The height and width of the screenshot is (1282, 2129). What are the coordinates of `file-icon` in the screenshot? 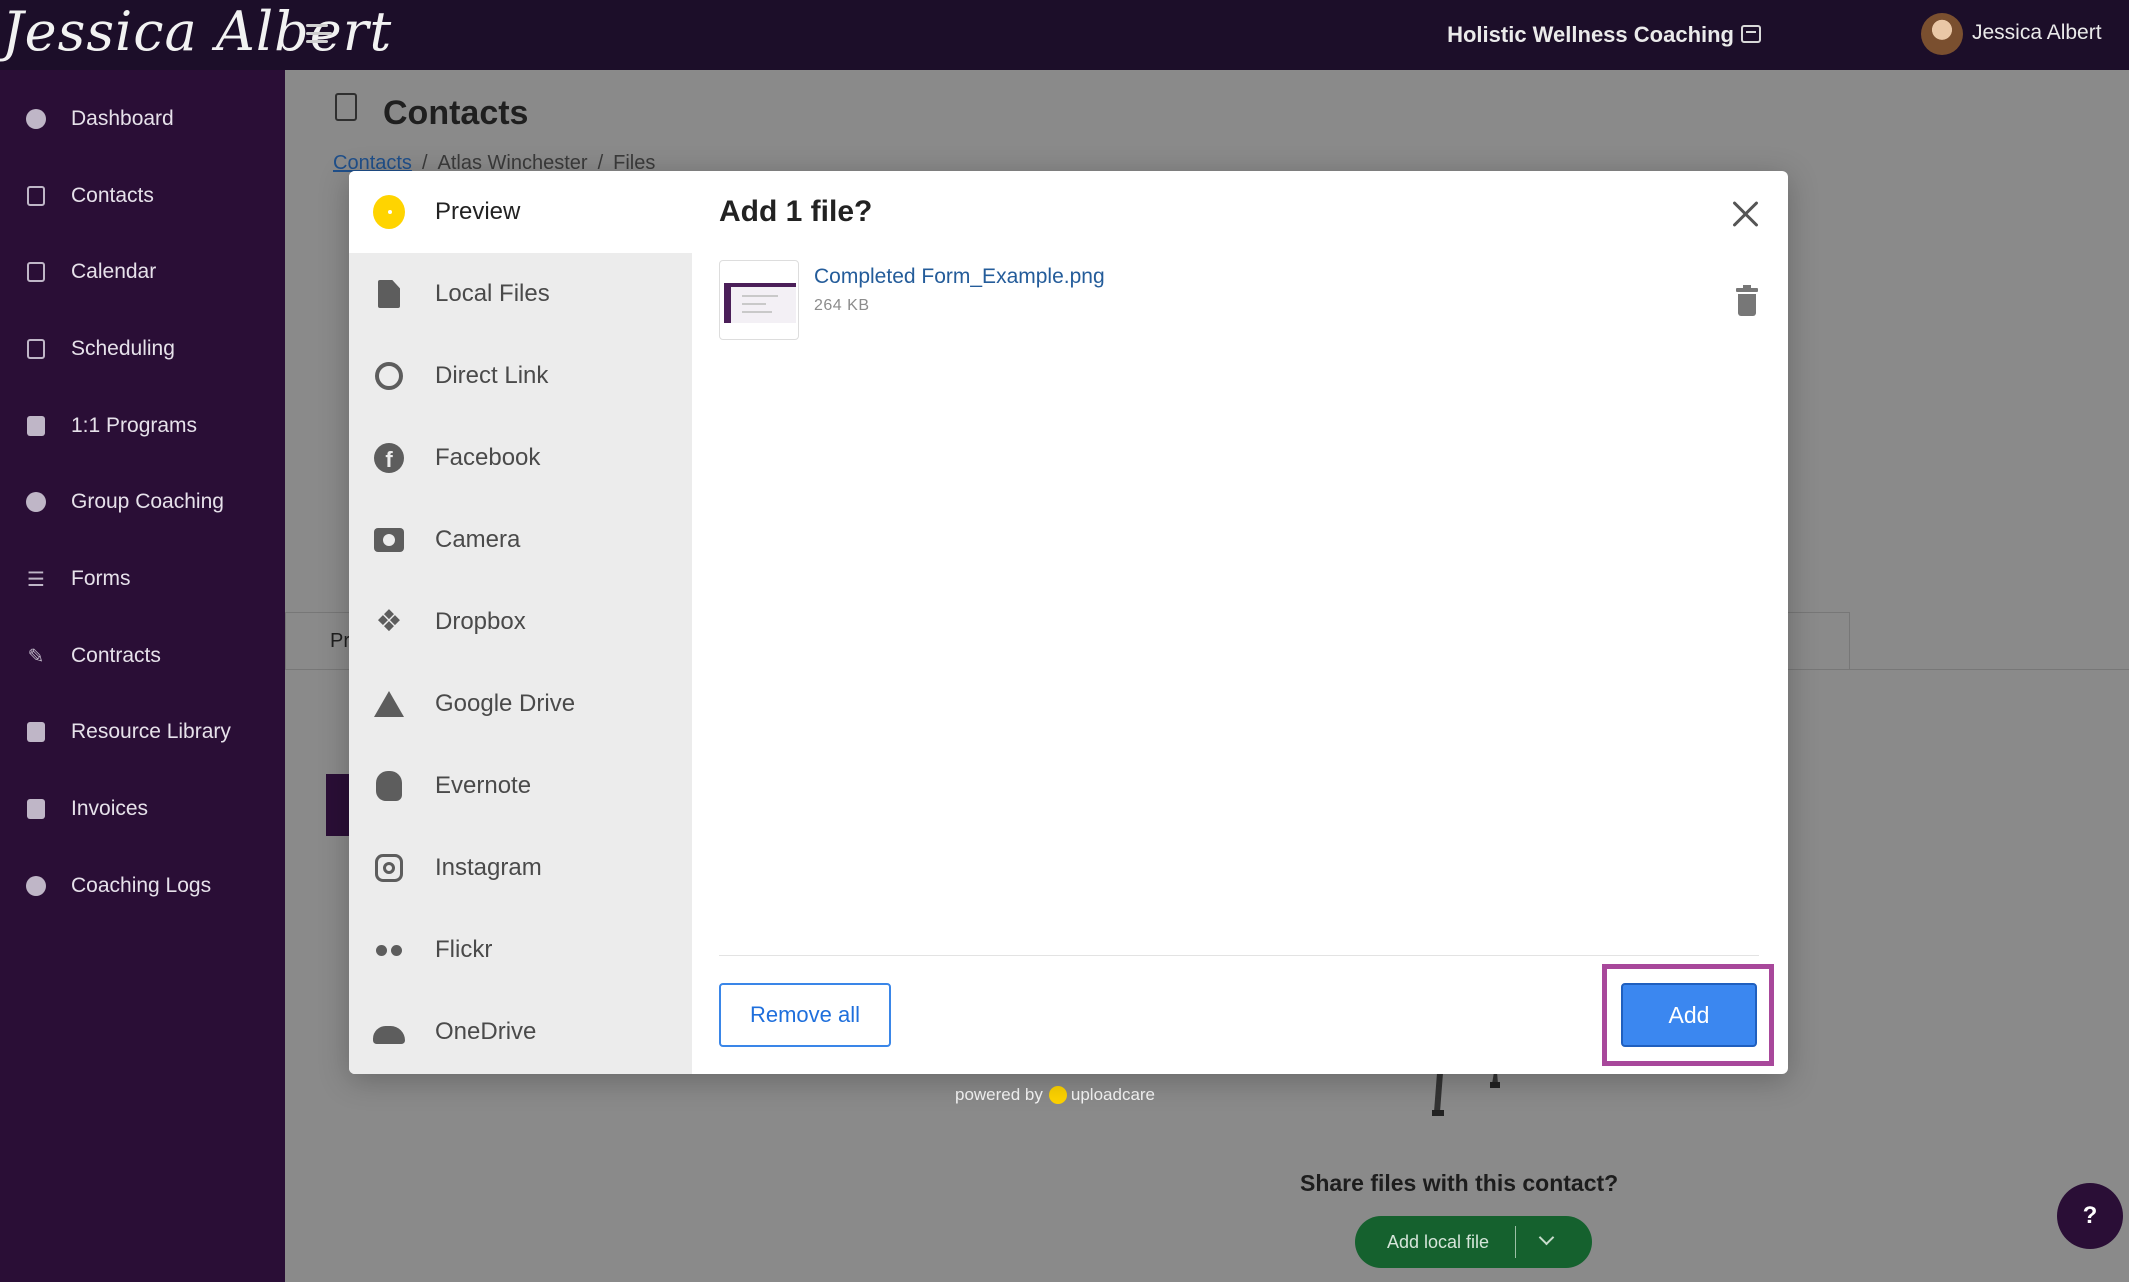 It's located at (389, 294).